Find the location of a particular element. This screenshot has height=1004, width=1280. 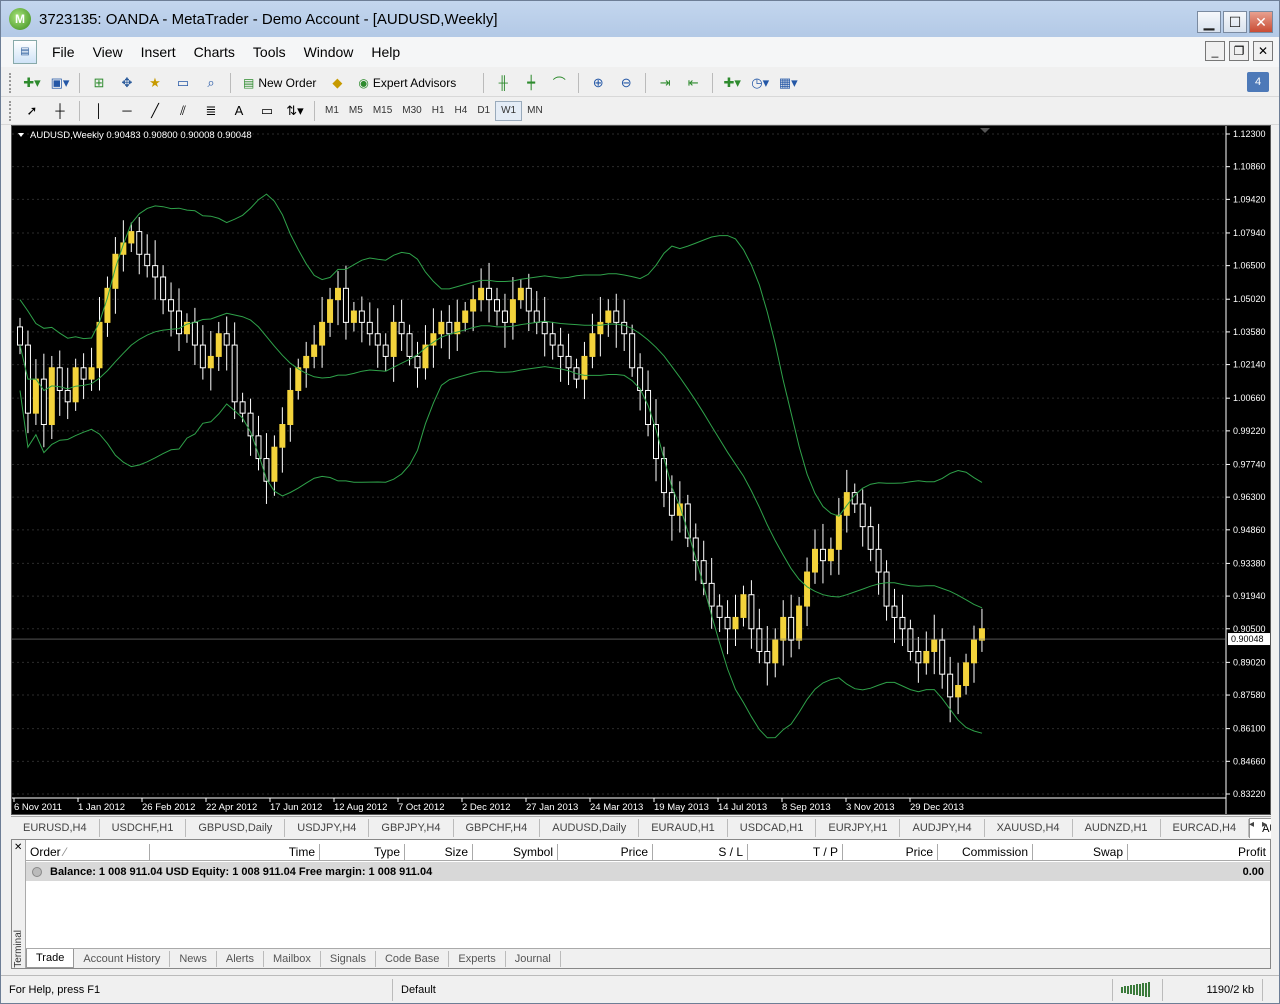

candlestick-icon: ┿ is located at coordinates (531, 83).